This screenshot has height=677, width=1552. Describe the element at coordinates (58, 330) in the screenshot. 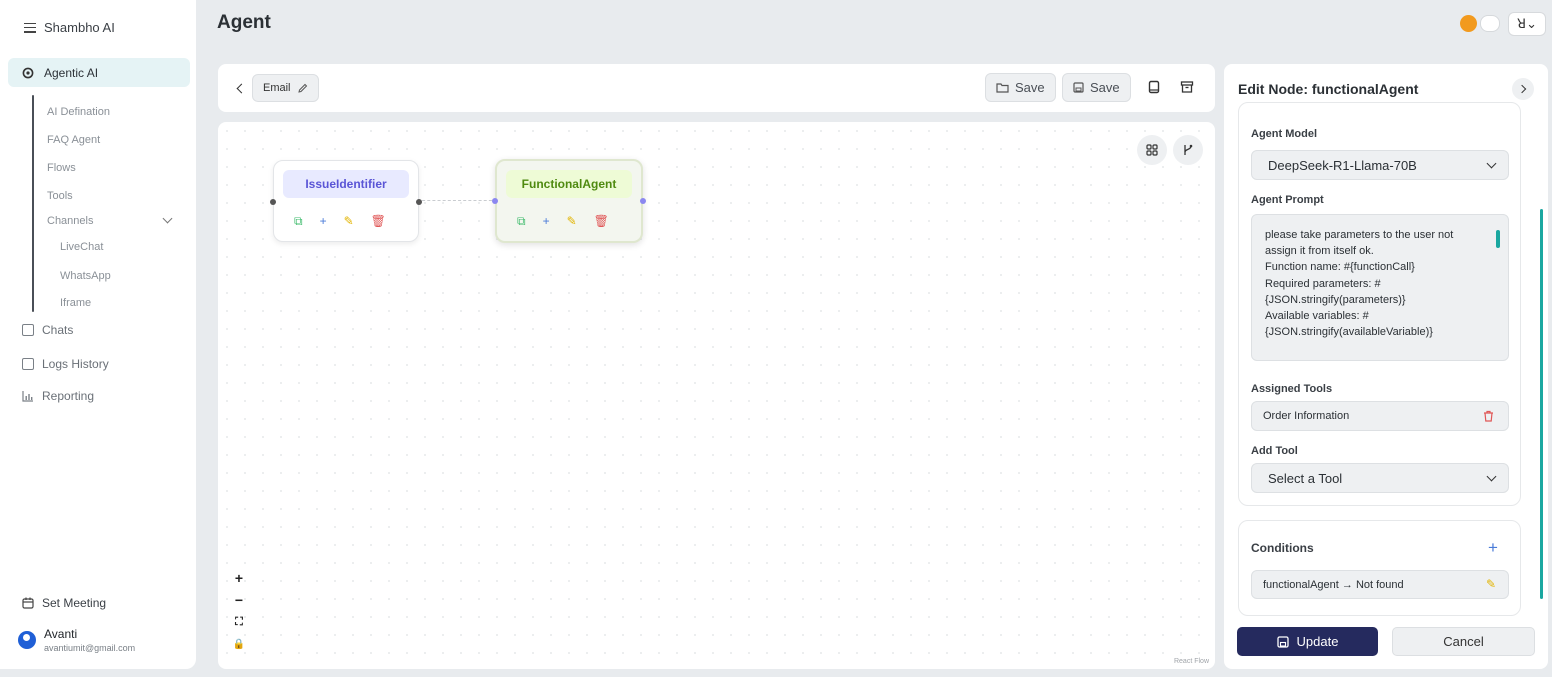

I see `sidebar-item-label: Chats` at that location.